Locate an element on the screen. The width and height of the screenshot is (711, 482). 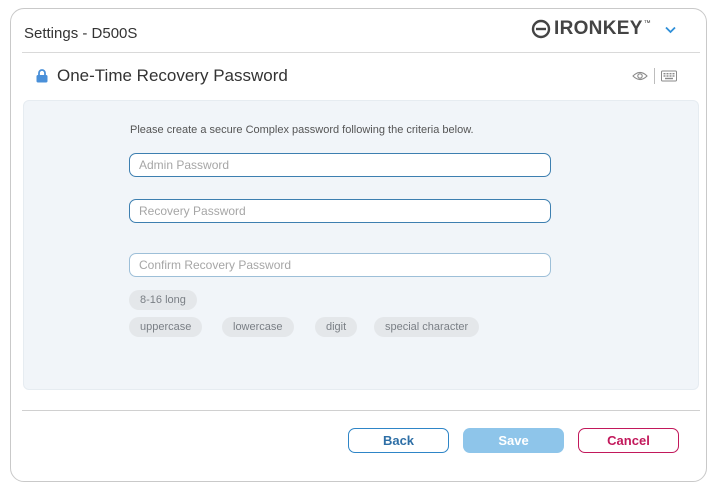
tools-separator is located at coordinates (654, 76).